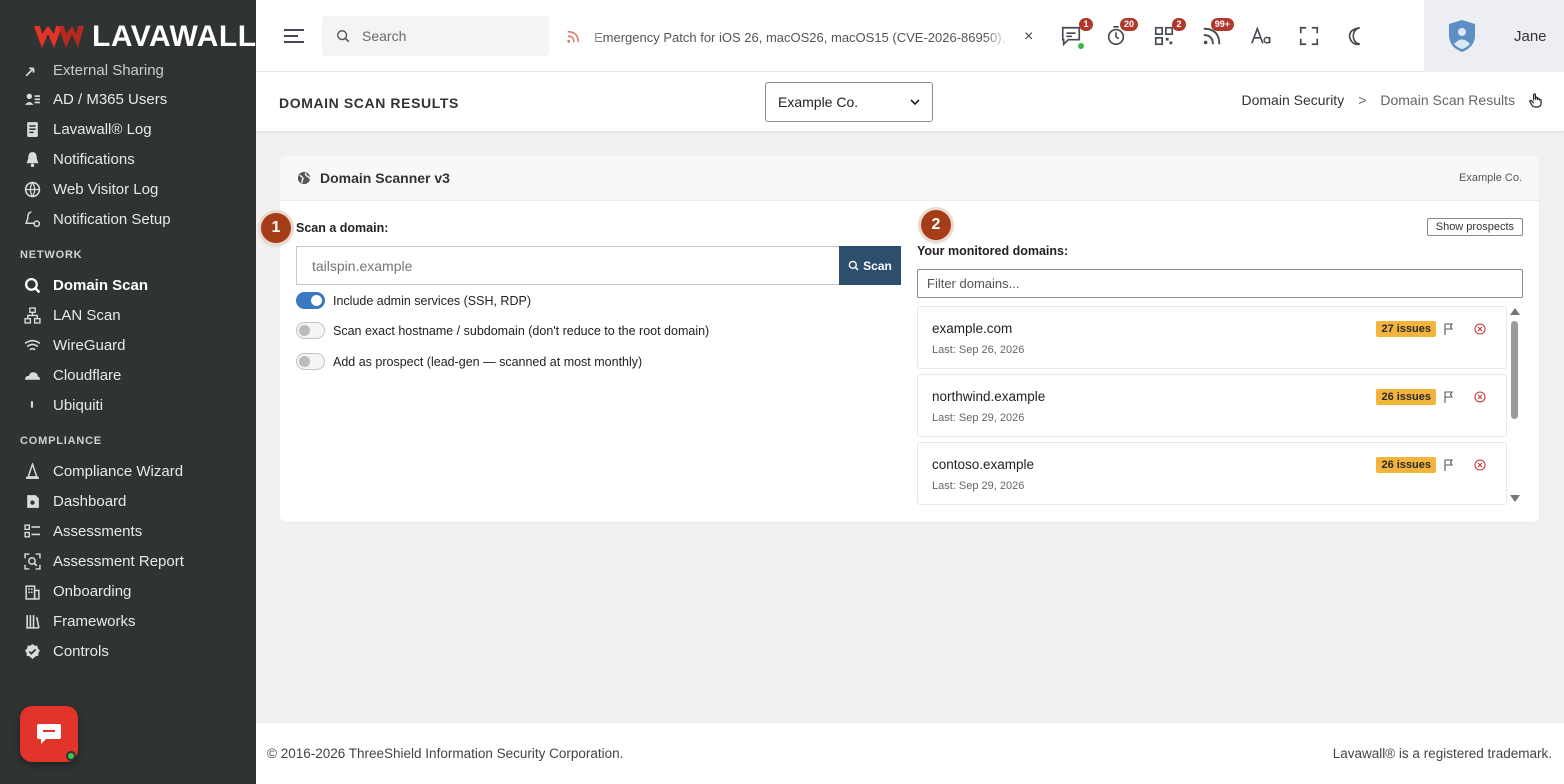 Image resolution: width=1564 pixels, height=784 pixels. What do you see at coordinates (310, 361) in the screenshot?
I see `add-as-prospect-toggle` at bounding box center [310, 361].